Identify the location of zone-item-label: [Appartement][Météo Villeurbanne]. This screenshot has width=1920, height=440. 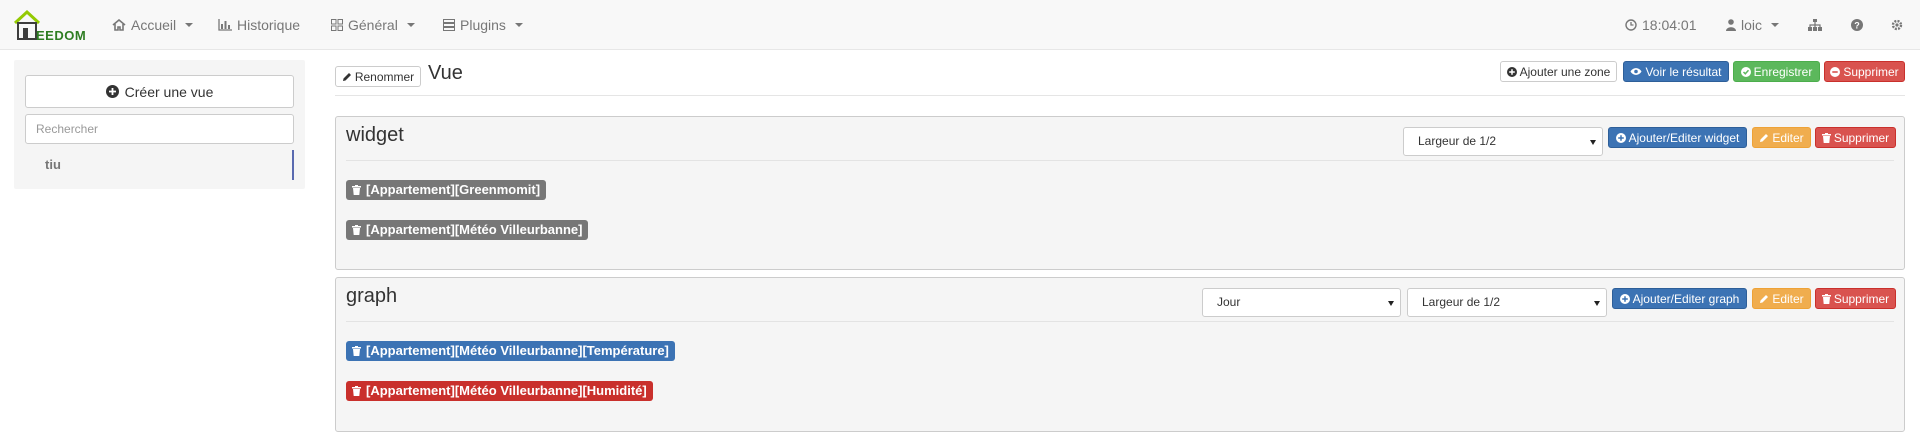
(474, 229).